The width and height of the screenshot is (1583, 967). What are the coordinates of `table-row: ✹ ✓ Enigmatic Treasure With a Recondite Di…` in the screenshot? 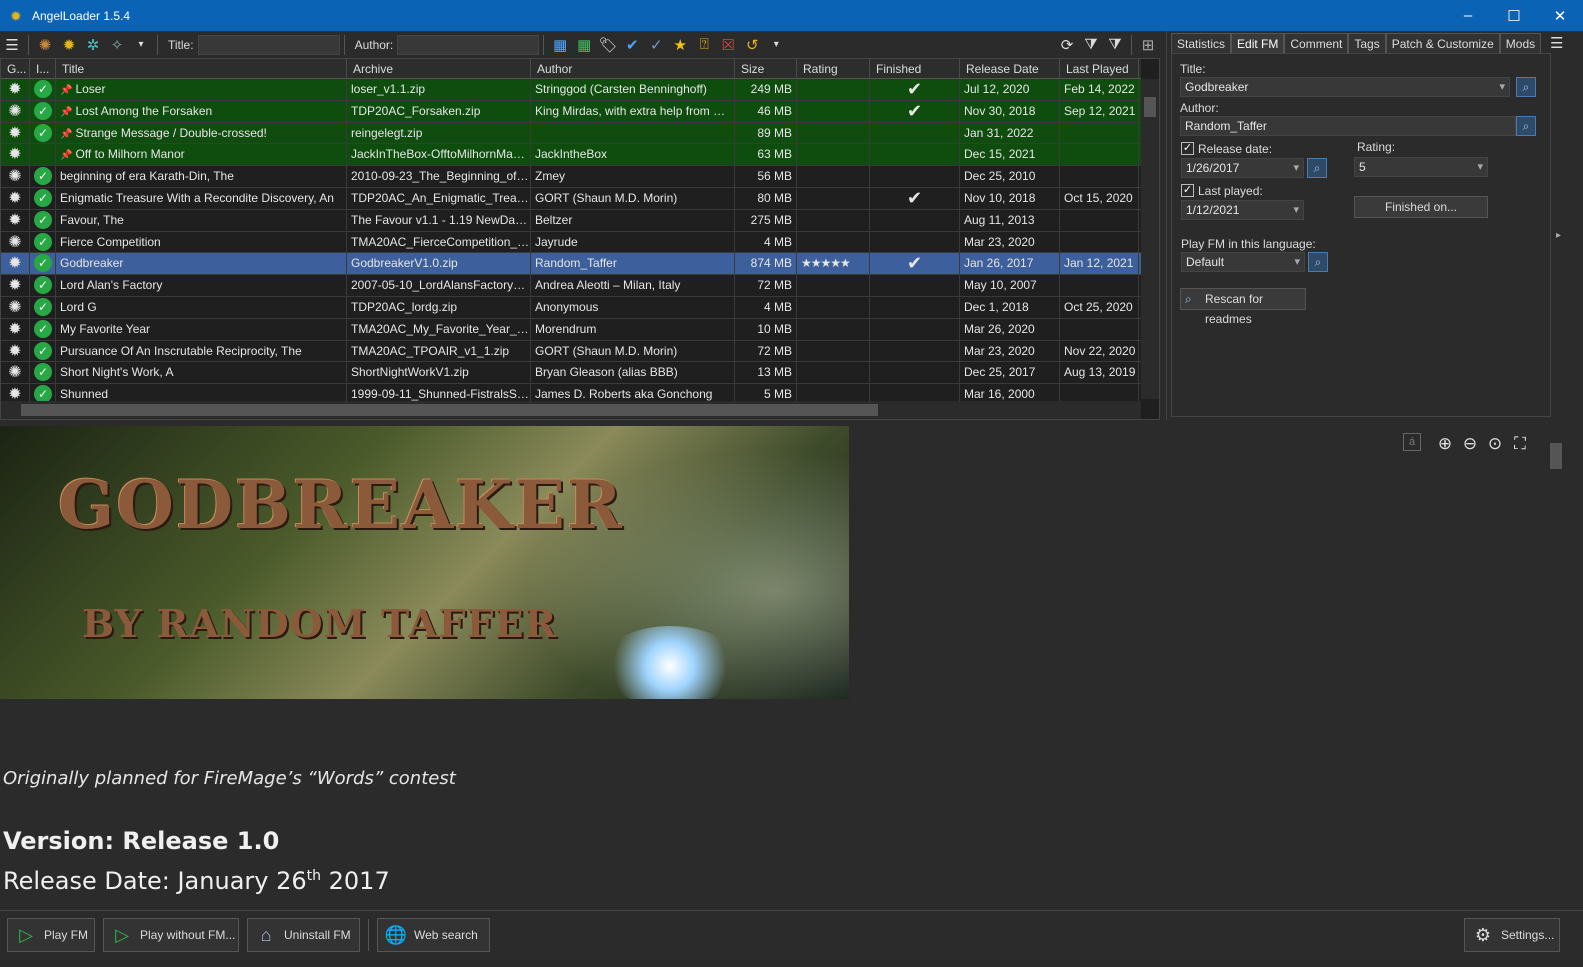 It's located at (571, 198).